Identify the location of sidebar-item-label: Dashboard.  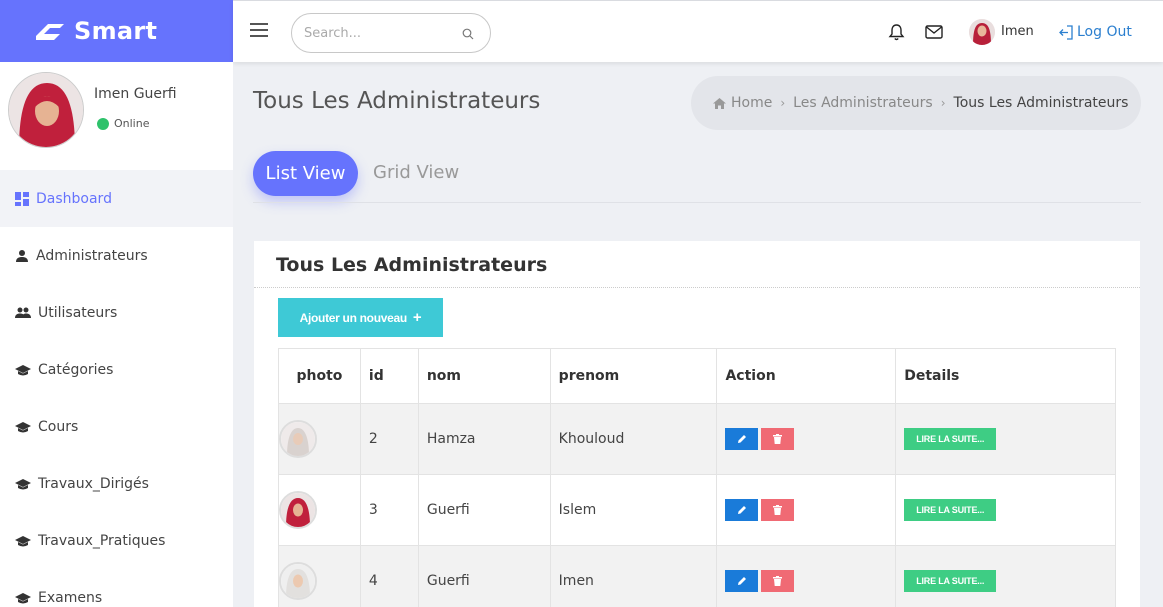
(74, 198).